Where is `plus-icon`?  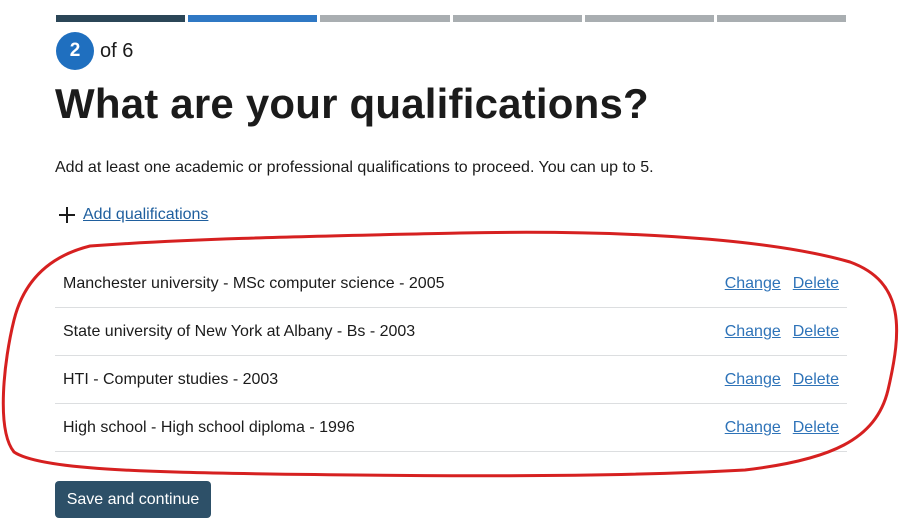 plus-icon is located at coordinates (67, 215).